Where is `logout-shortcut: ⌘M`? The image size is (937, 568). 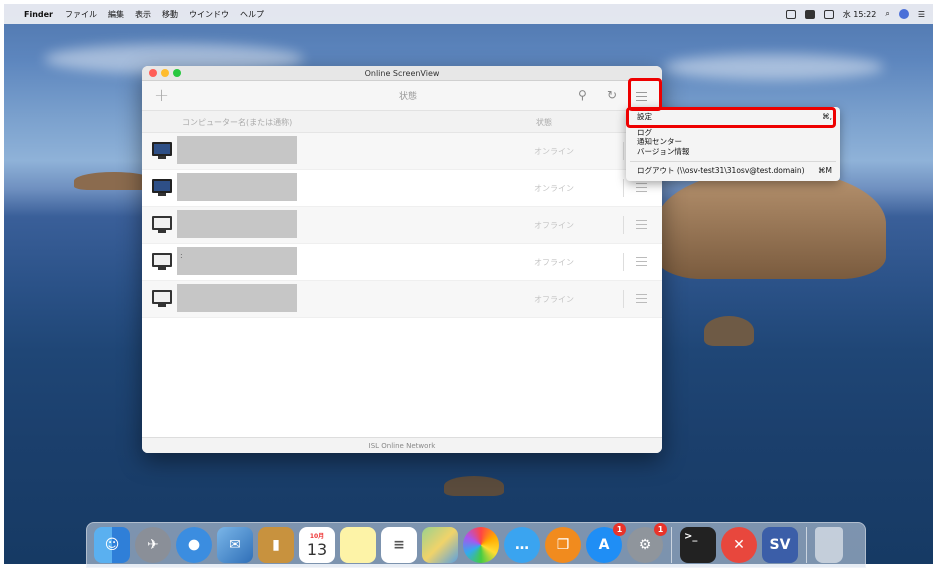
logout-shortcut: ⌘M is located at coordinates (825, 170).